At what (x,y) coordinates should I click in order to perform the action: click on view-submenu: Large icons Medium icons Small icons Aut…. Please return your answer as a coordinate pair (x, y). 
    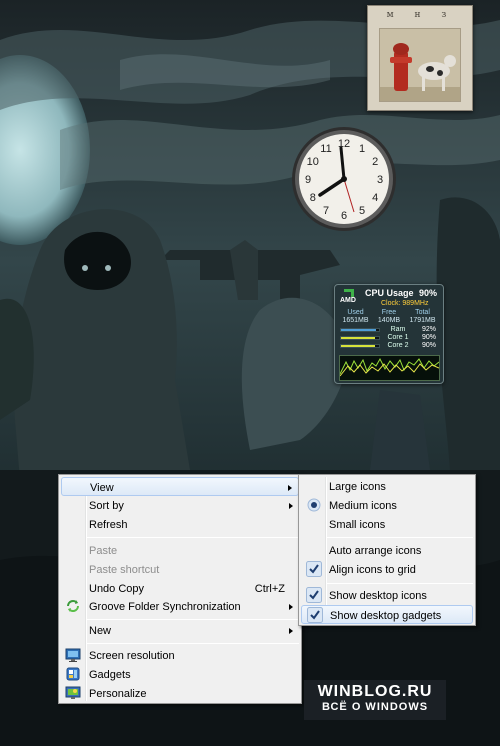
    Looking at the image, I should click on (387, 550).